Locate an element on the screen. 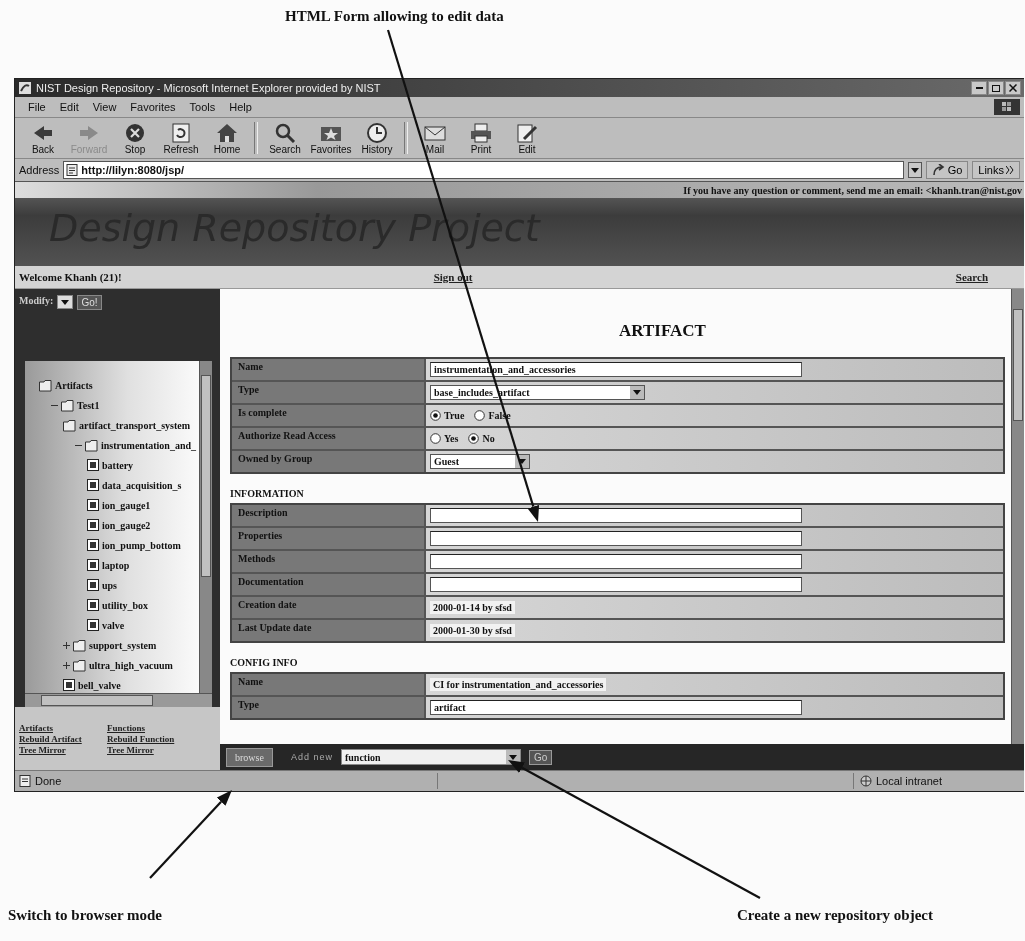  page-icon is located at coordinates (25, 781).